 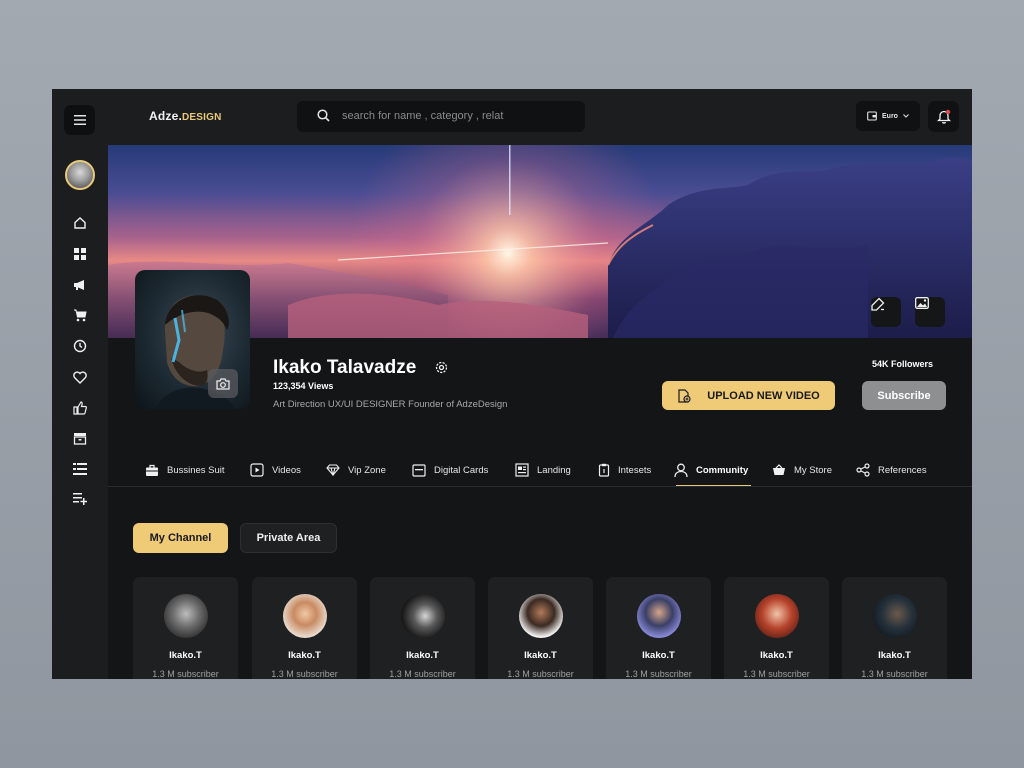 I want to click on home-icon, so click(x=80, y=223).